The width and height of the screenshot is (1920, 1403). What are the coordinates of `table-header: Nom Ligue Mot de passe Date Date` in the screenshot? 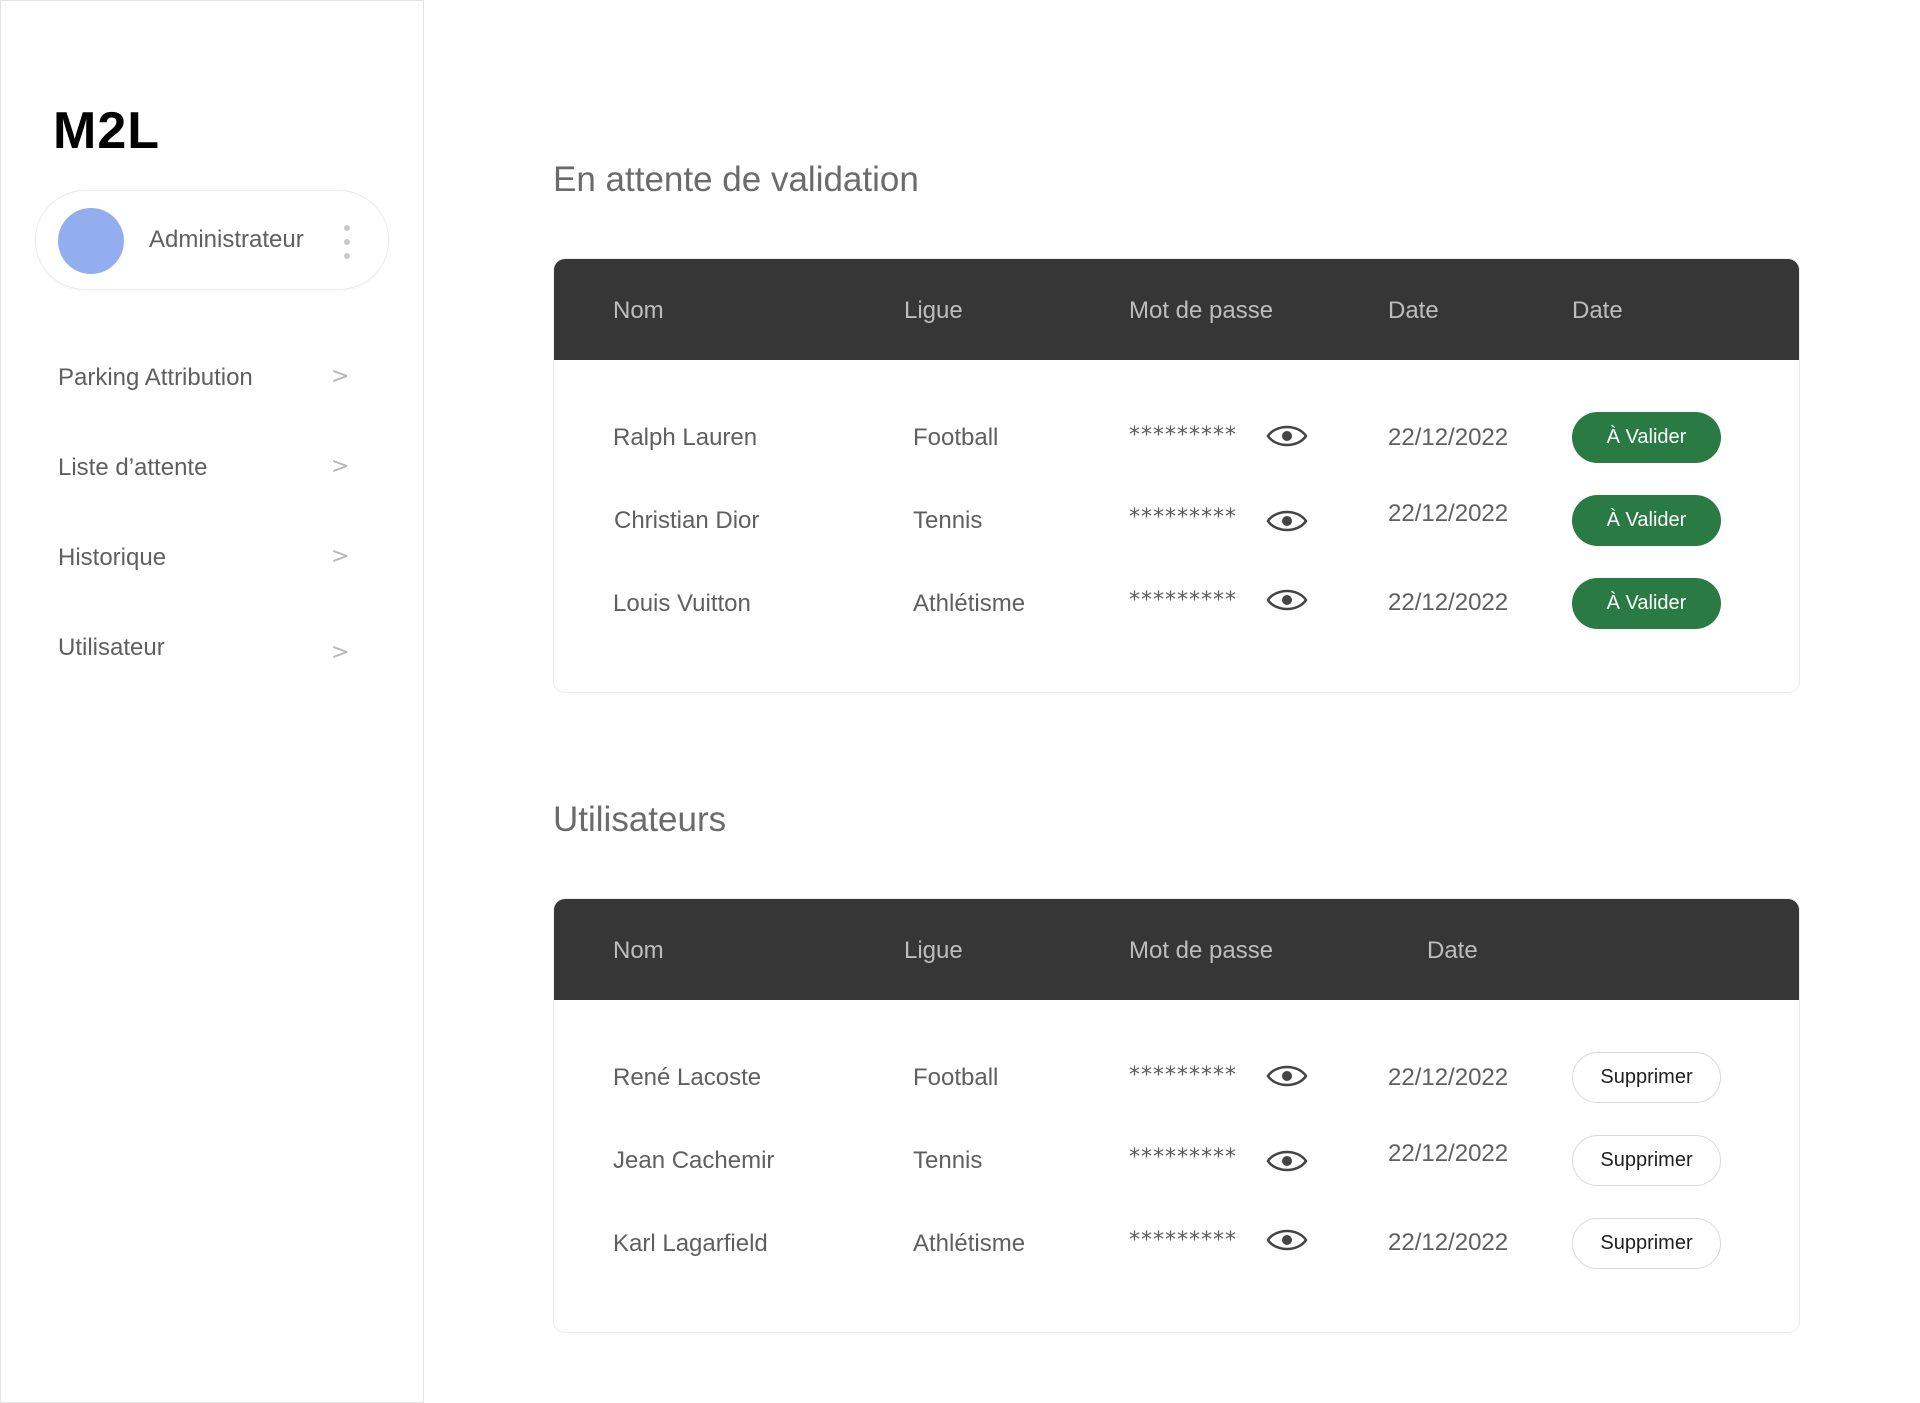 It's located at (1176, 309).